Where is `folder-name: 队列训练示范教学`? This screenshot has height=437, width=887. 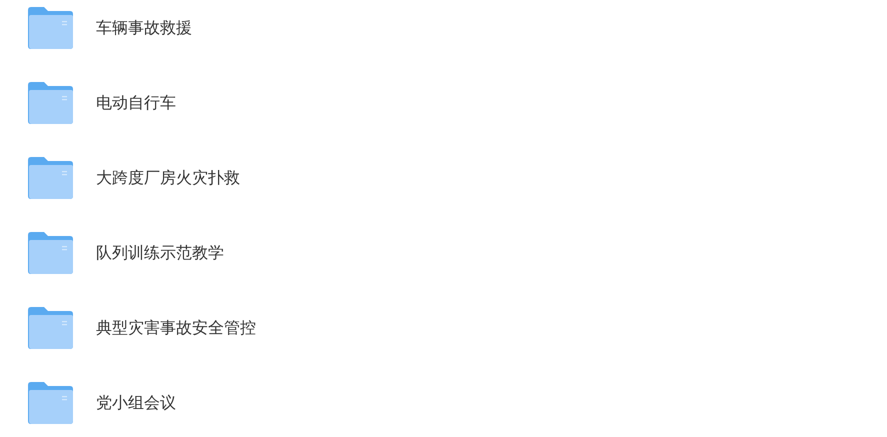
folder-name: 队列训练示范教学 is located at coordinates (160, 253).